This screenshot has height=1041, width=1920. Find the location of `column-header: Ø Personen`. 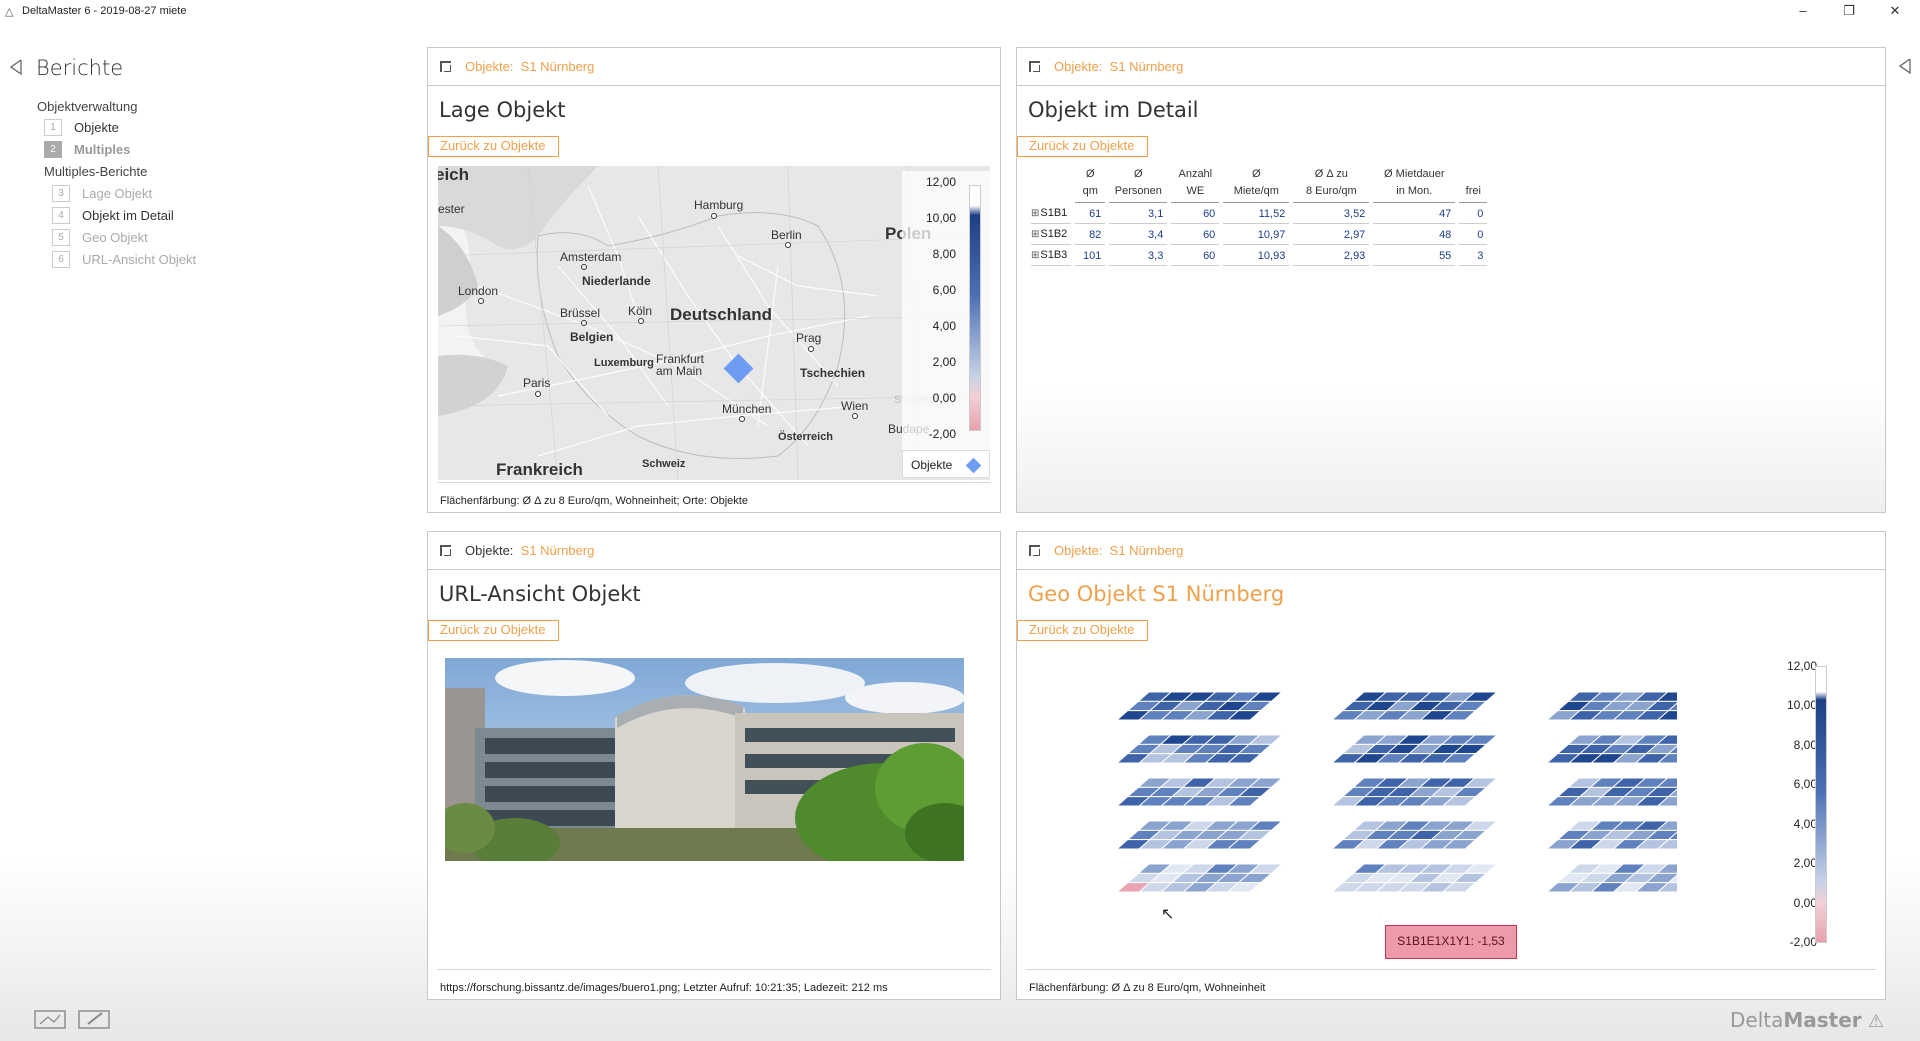

column-header: Ø Personen is located at coordinates (1138, 184).